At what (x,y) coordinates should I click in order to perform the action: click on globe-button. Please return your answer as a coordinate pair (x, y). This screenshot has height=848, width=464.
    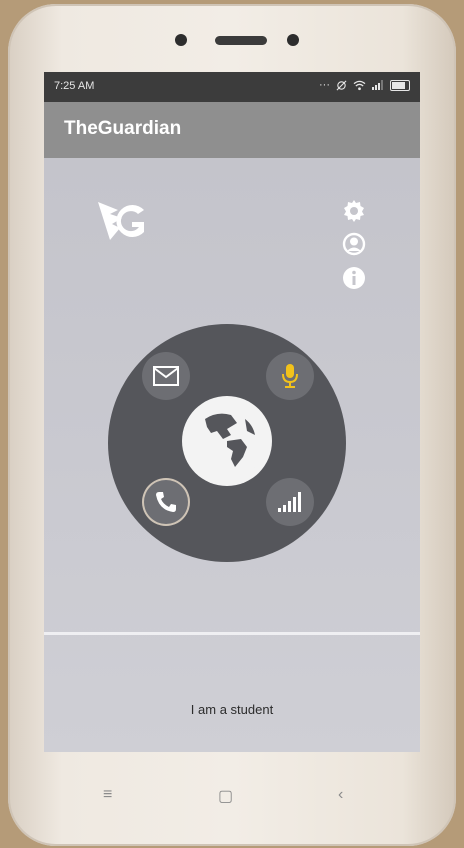
    Looking at the image, I should click on (227, 441).